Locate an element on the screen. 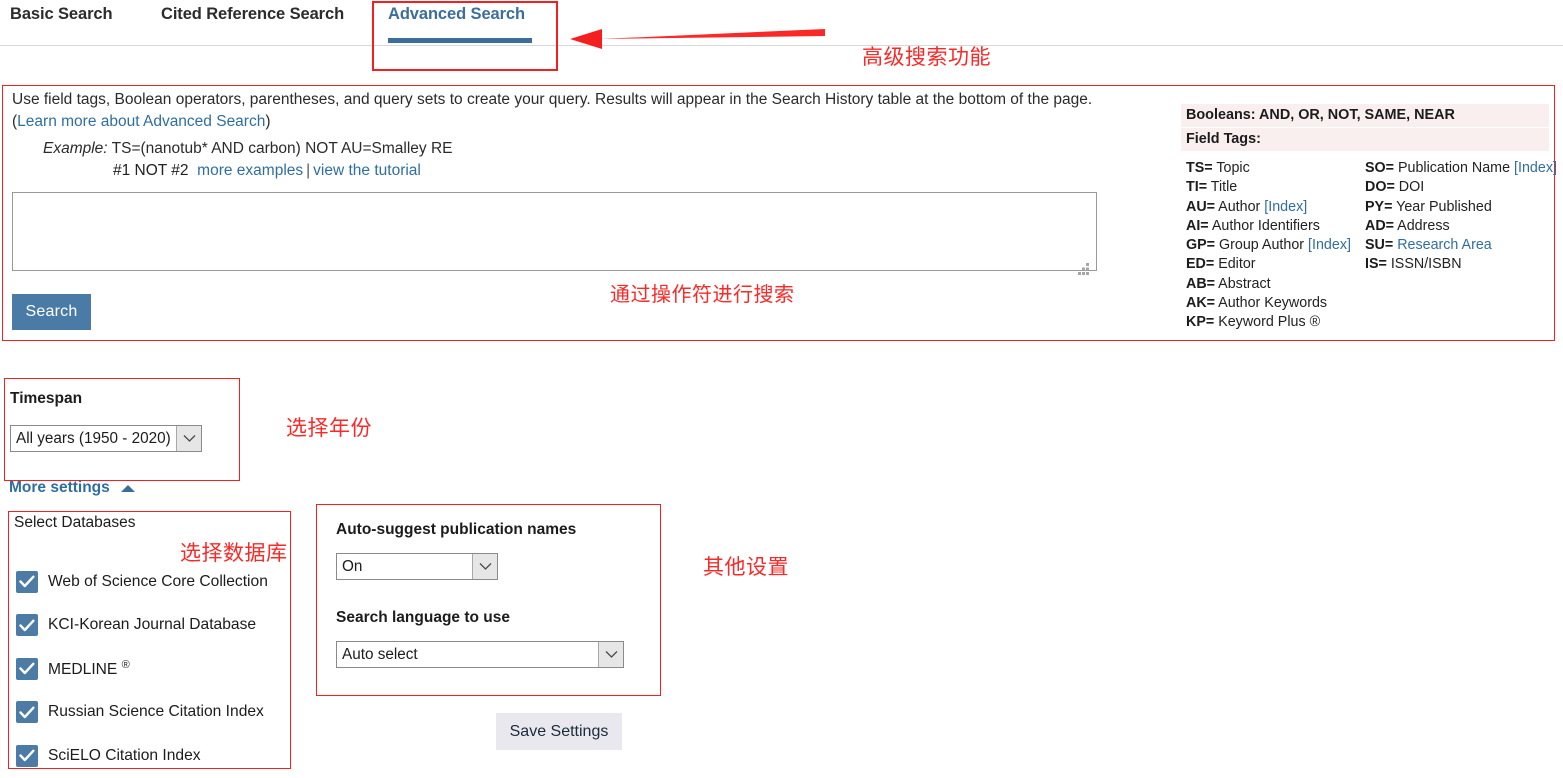  annotation-operator-search: 通过操作符进行搜索 is located at coordinates (702, 294).